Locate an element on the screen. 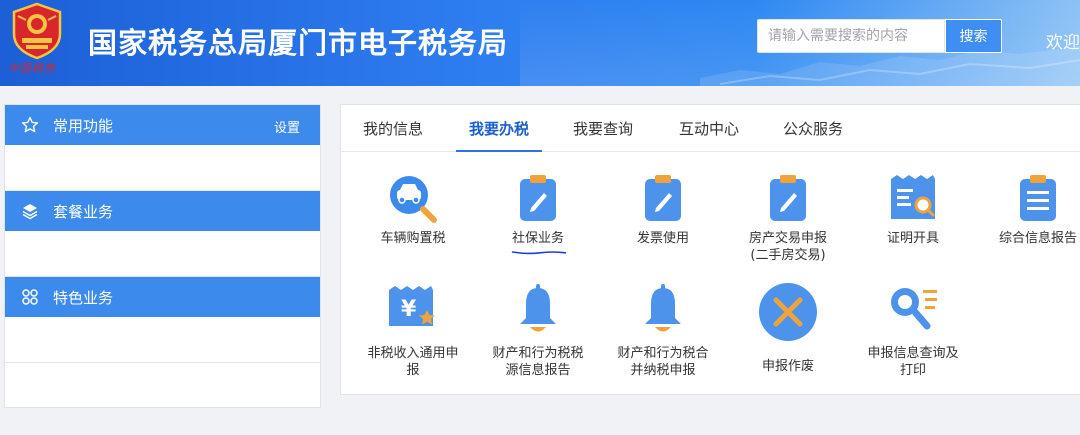 The height and width of the screenshot is (435, 1080). star-icon is located at coordinates (30, 125).